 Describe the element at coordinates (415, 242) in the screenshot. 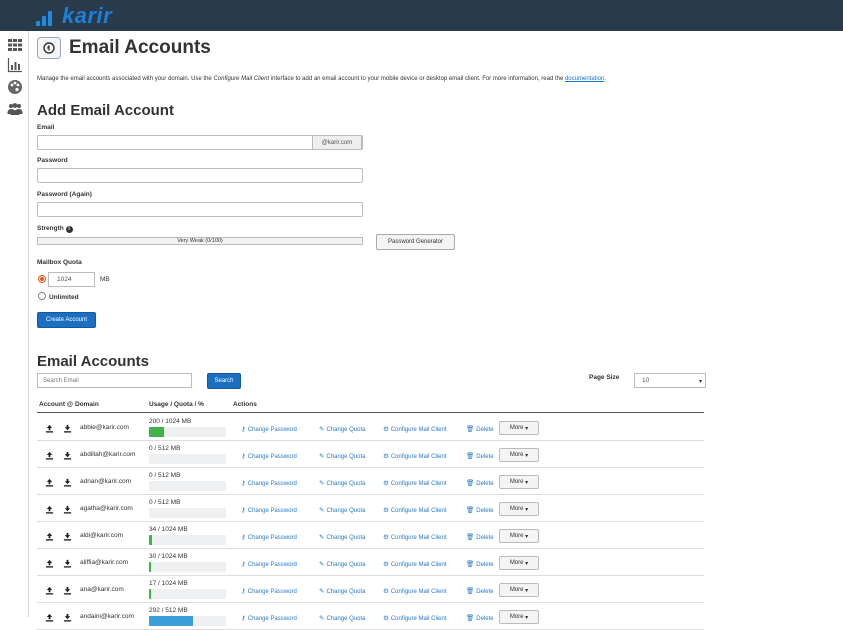

I see `password-generator-button: Password Generator` at that location.